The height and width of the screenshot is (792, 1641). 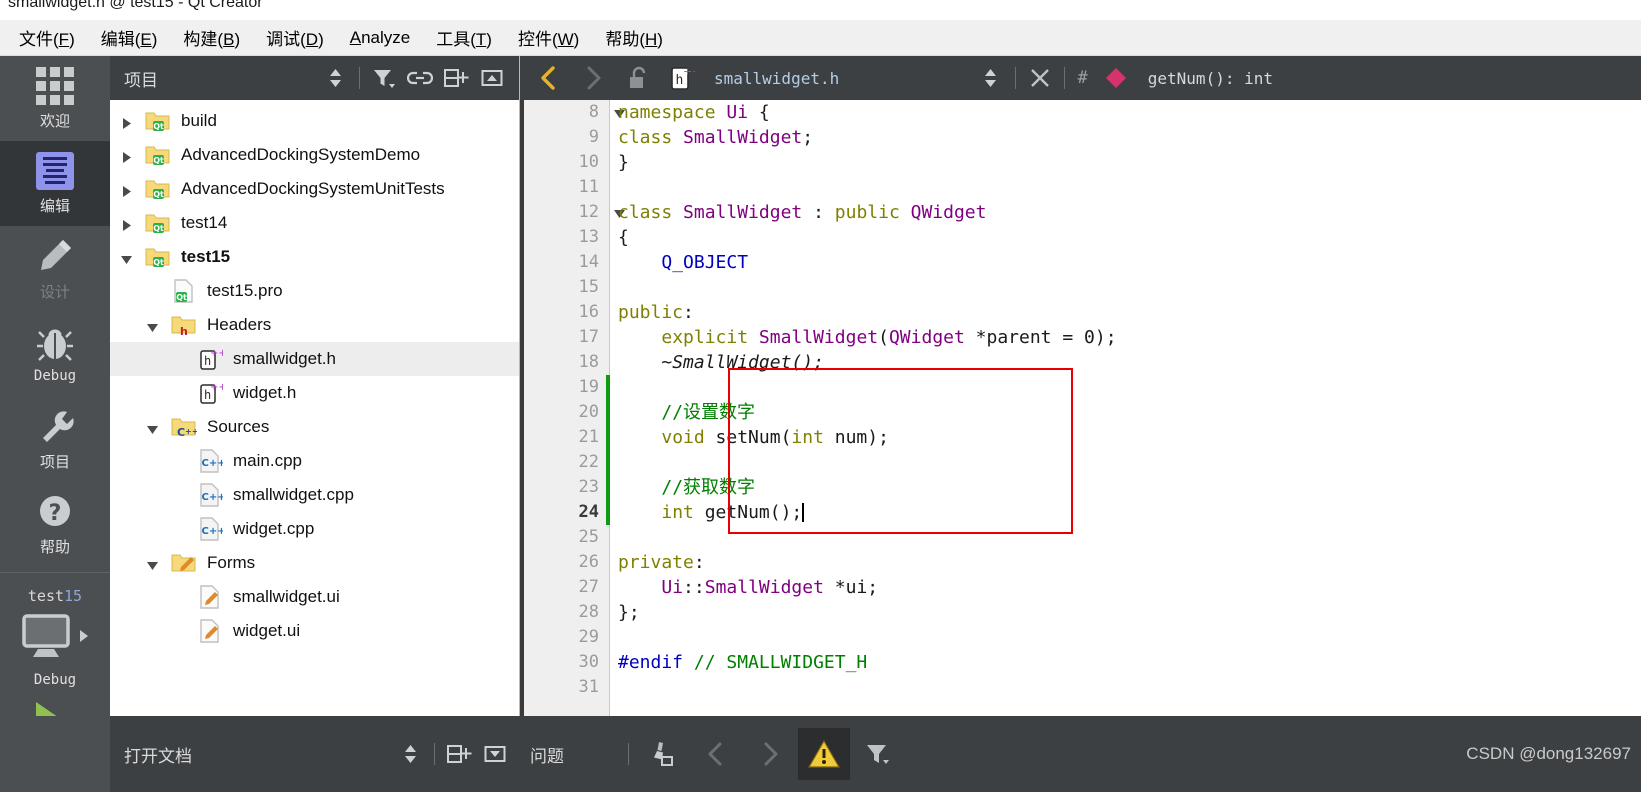 What do you see at coordinates (548, 37) in the screenshot?
I see `menu-item-6: 控件(W)` at bounding box center [548, 37].